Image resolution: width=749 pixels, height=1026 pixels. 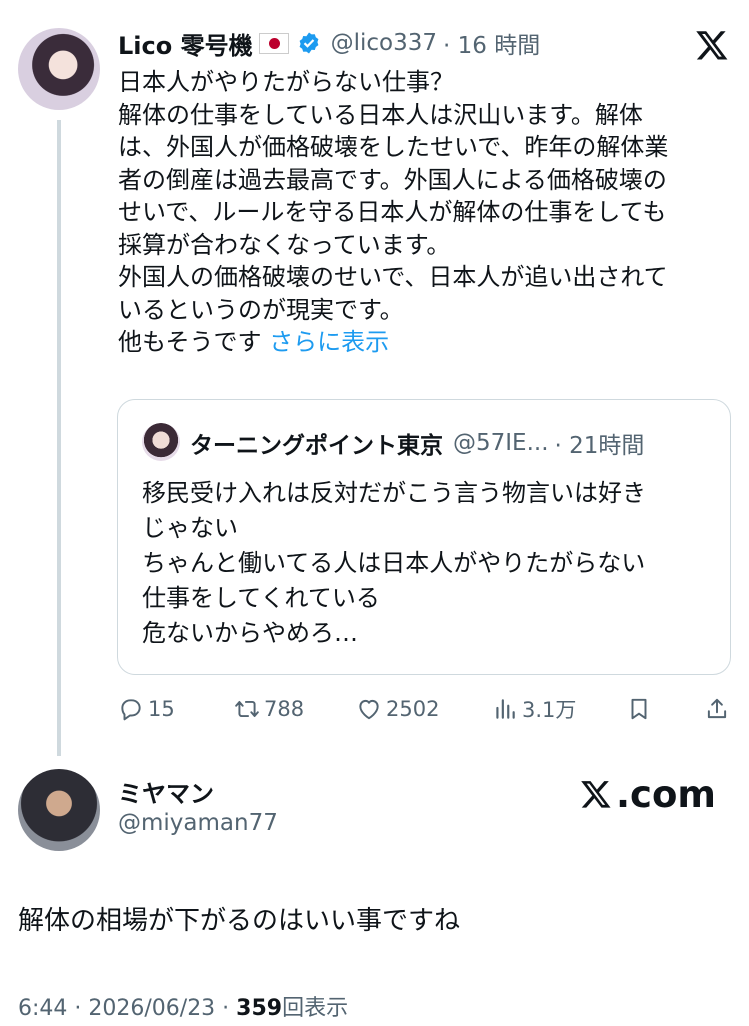 I want to click on tweet-line: 外国人の価格破壊のせいで、日本人が追い出されて, so click(x=393, y=277).